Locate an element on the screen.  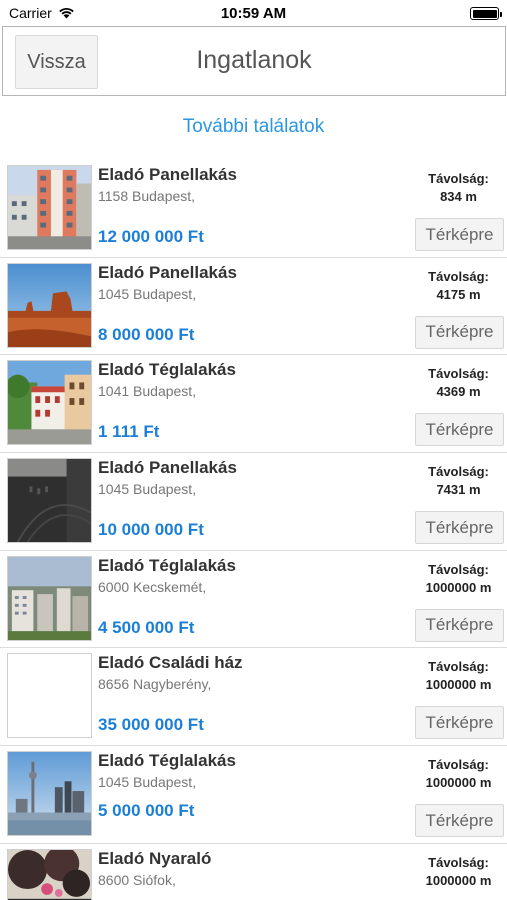
status-time: 10:59 AM is located at coordinates (253, 13).